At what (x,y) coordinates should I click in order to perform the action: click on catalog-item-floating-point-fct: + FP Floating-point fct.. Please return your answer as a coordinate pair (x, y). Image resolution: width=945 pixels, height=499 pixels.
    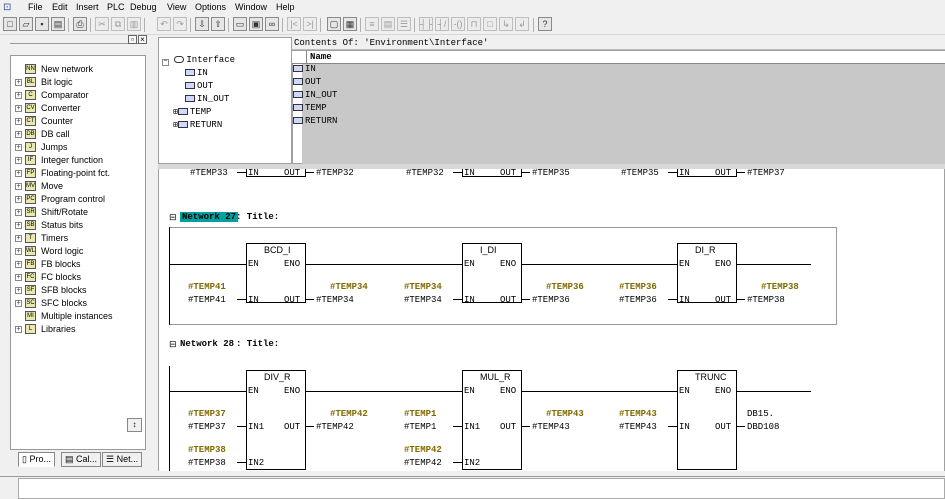
    Looking at the image, I should click on (77, 173).